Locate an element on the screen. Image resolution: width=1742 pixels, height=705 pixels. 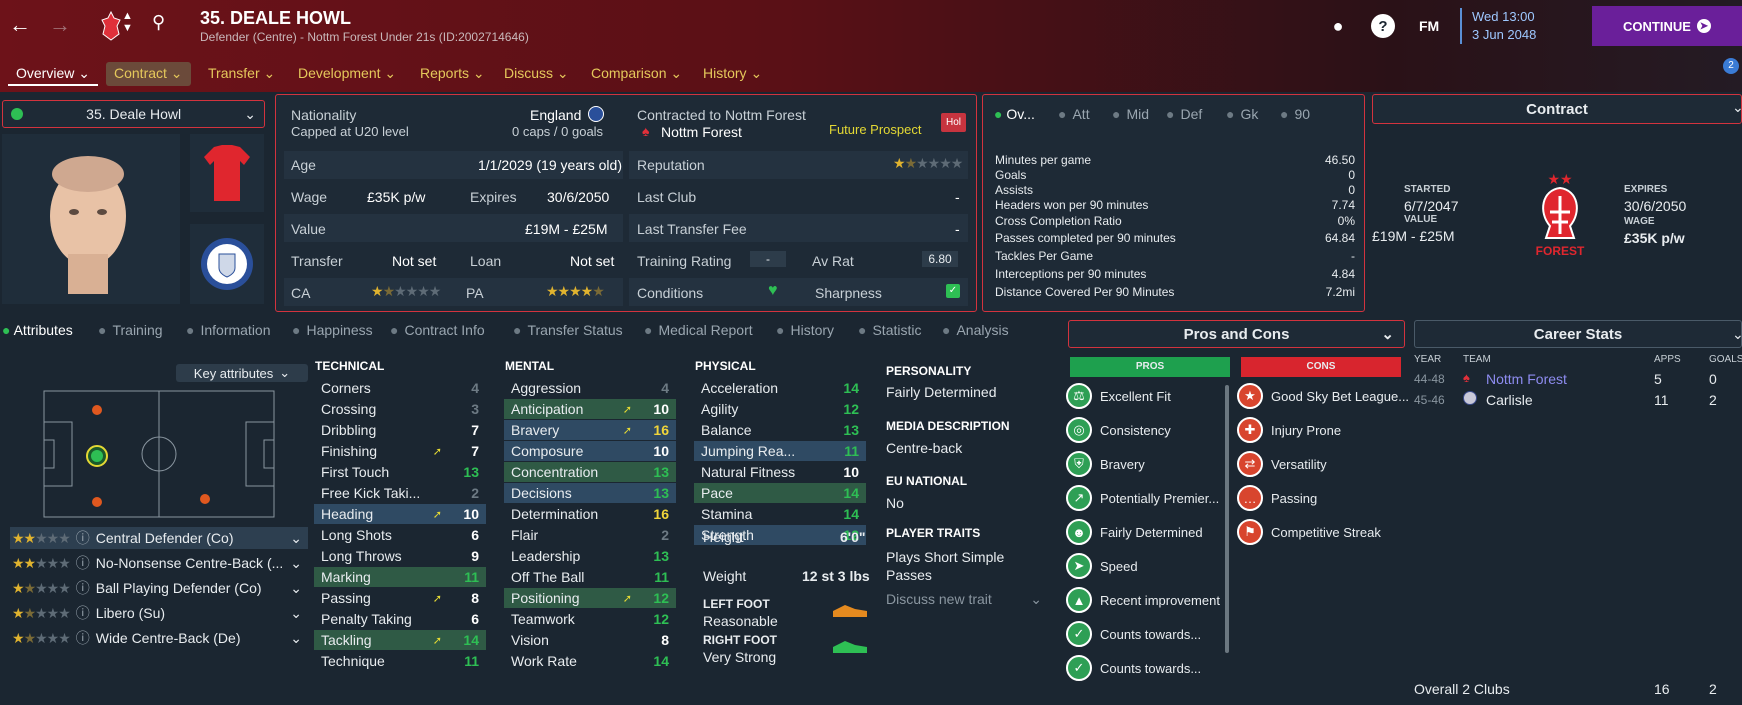
attribute-row: Acceleration 14 is located at coordinates (780, 388).